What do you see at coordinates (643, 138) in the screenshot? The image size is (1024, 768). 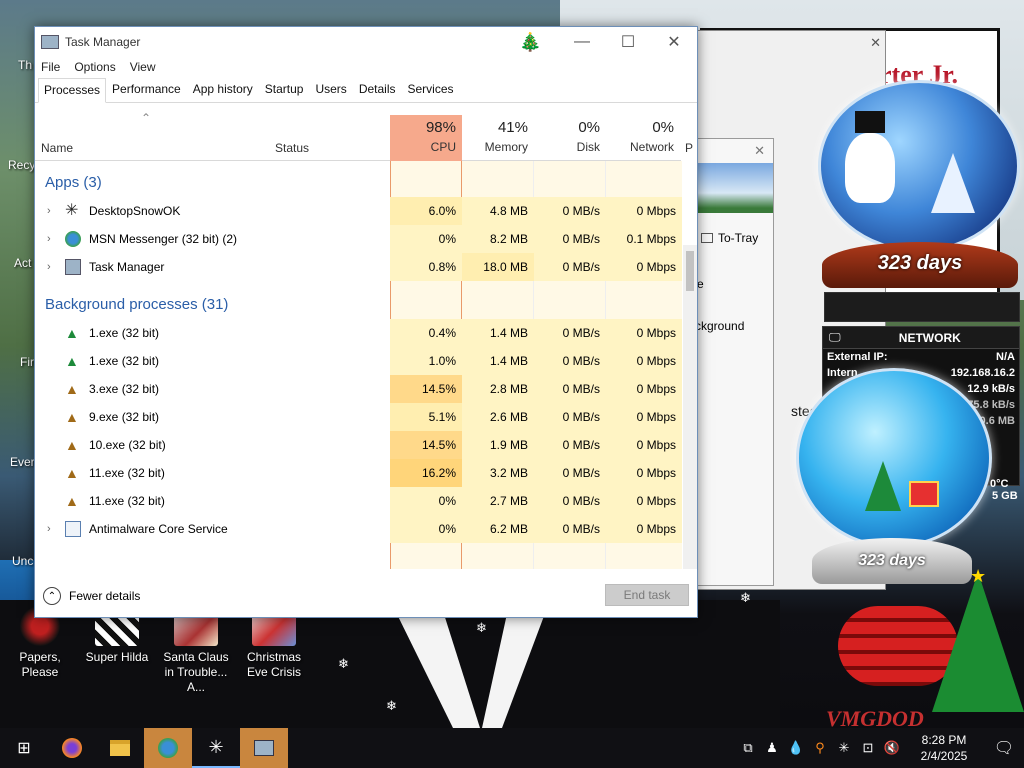 I see `column-header-network: 0% Network` at bounding box center [643, 138].